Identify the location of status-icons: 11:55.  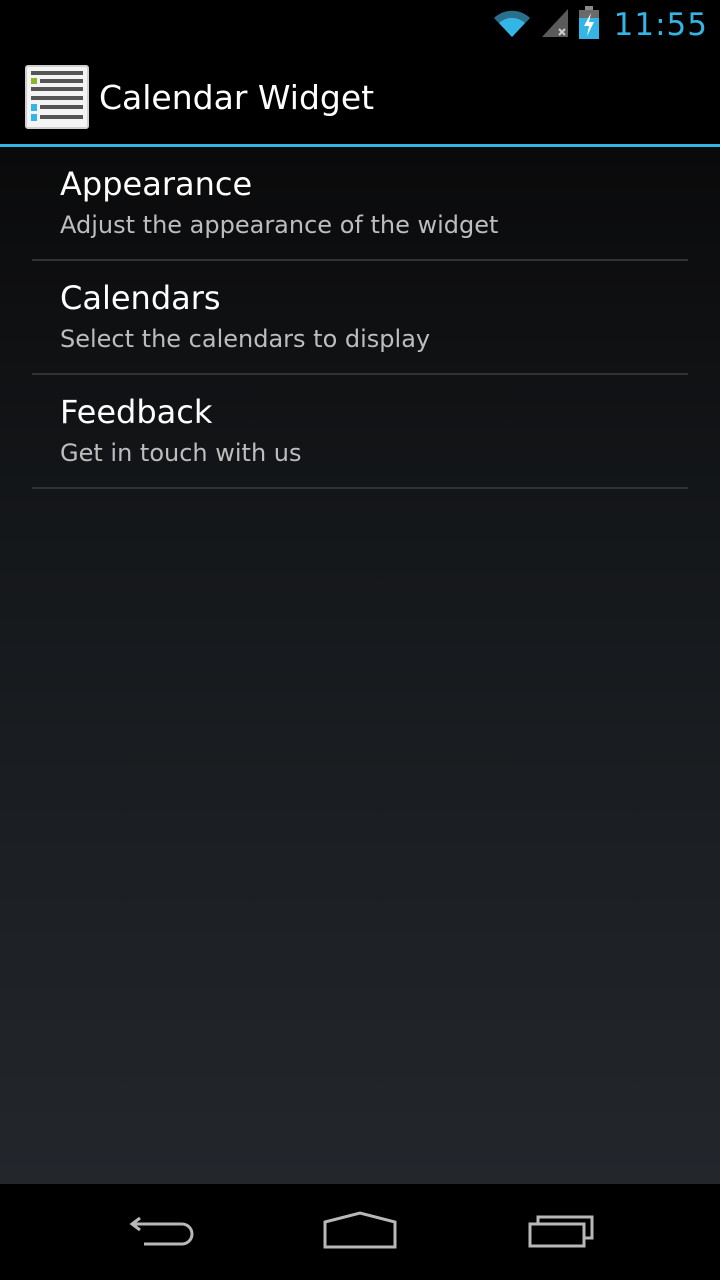
(600, 25).